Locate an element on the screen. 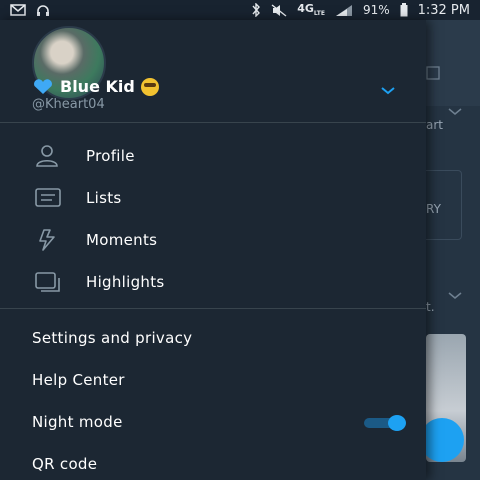 Image resolution: width=480 pixels, height=480 pixels. menu-item-lists: Lists is located at coordinates (213, 198).